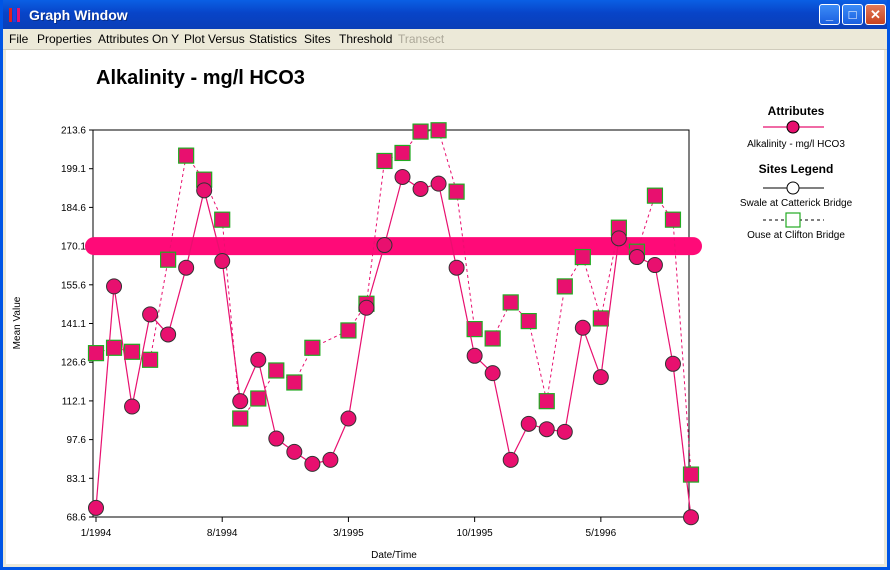 The height and width of the screenshot is (570, 890). Describe the element at coordinates (73, 169) in the screenshot. I see `y-tick-label: 199.1` at that location.